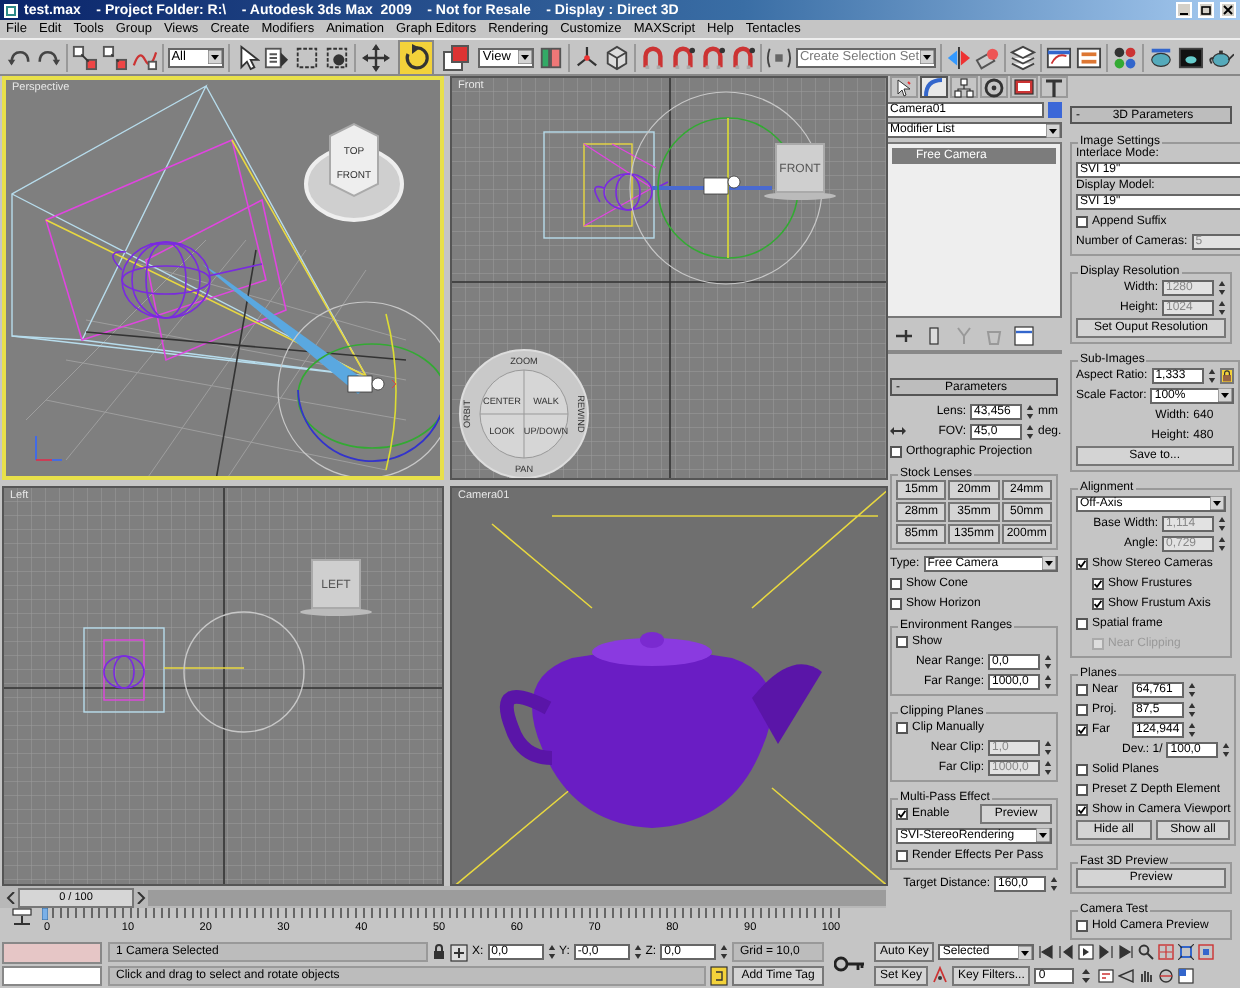  I want to click on magnifier-icon, so click(1146, 952).